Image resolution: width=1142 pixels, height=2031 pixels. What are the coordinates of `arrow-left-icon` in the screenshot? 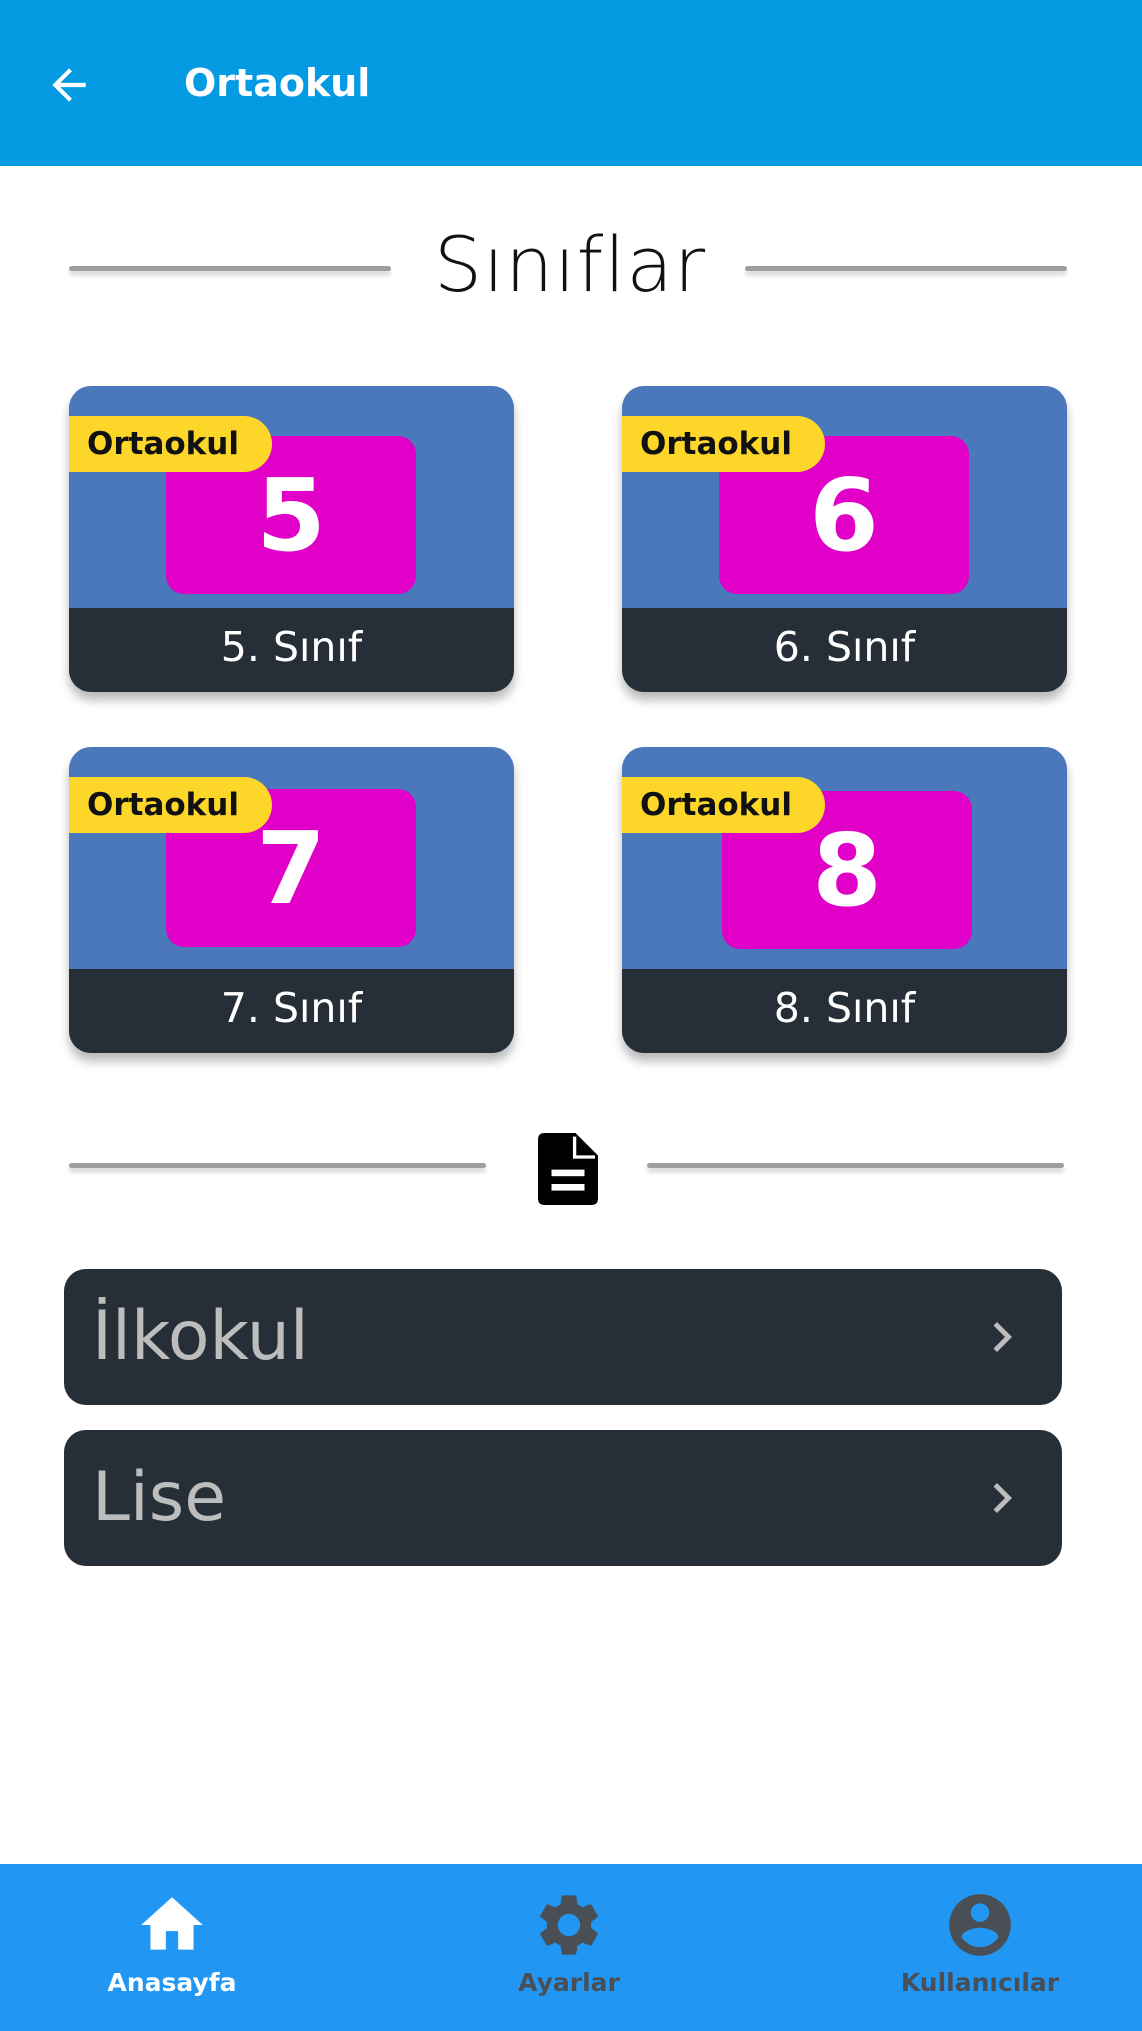 It's located at (69, 85).